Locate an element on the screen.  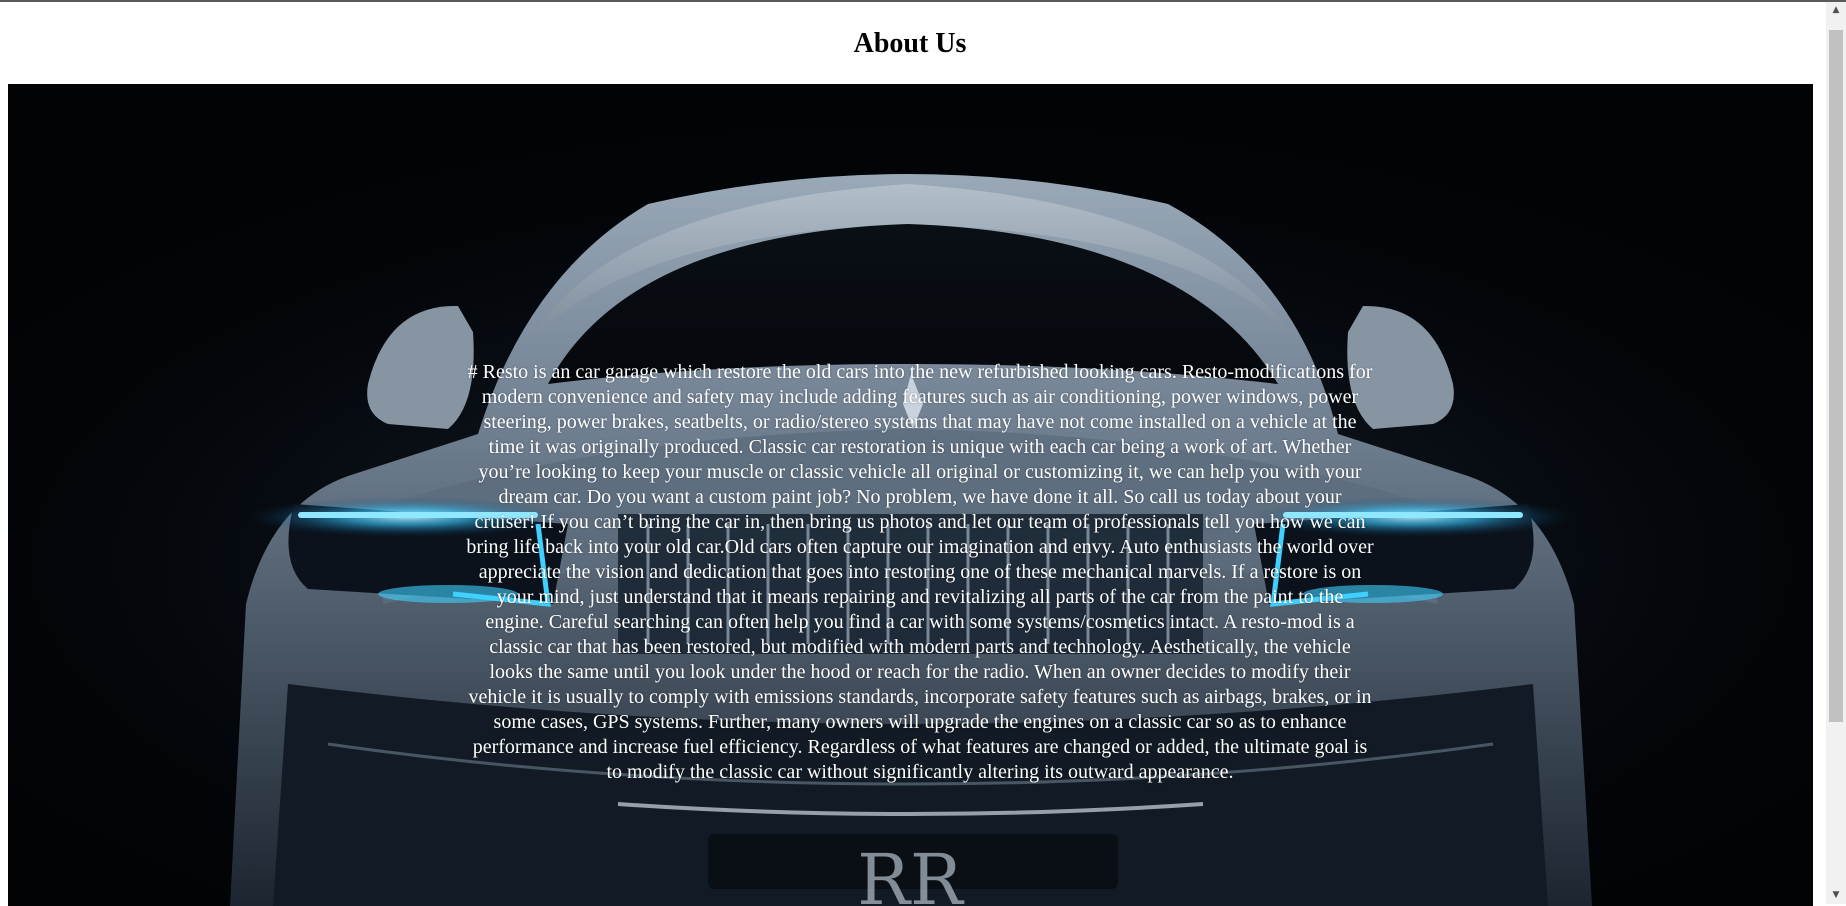
scroll-up-icon: ▲ is located at coordinates (1836, 10).